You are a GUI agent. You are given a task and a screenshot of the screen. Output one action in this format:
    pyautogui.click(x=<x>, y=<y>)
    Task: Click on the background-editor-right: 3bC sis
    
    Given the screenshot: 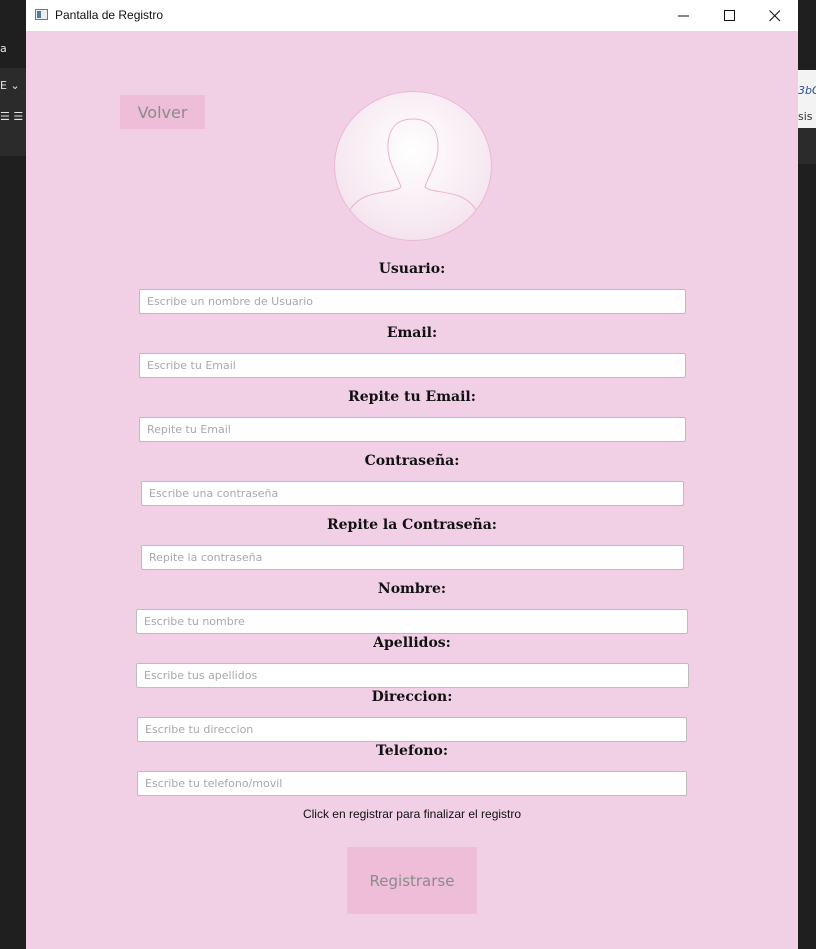 What is the action you would take?
    pyautogui.click(x=807, y=474)
    